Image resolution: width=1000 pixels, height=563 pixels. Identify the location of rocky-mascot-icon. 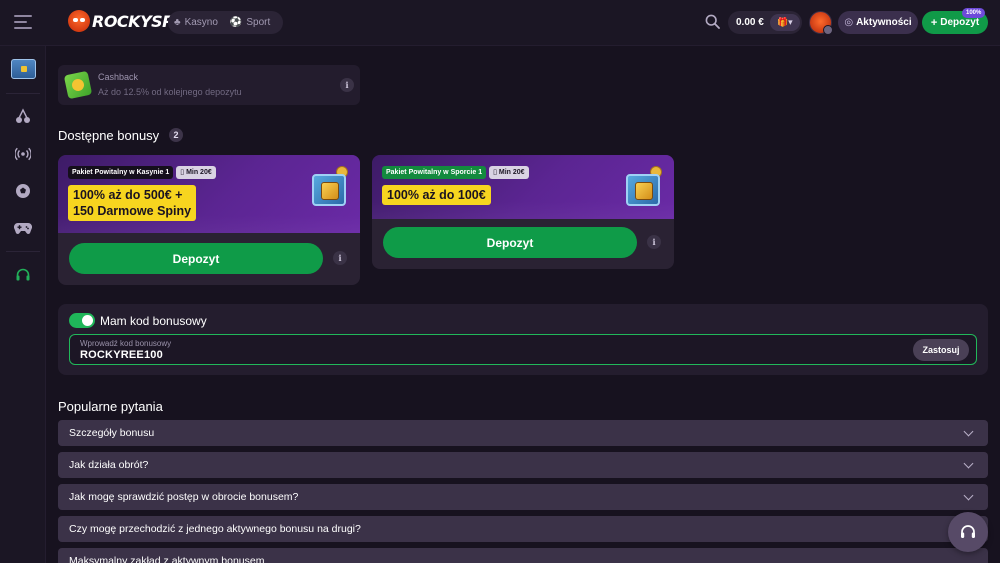
(79, 21).